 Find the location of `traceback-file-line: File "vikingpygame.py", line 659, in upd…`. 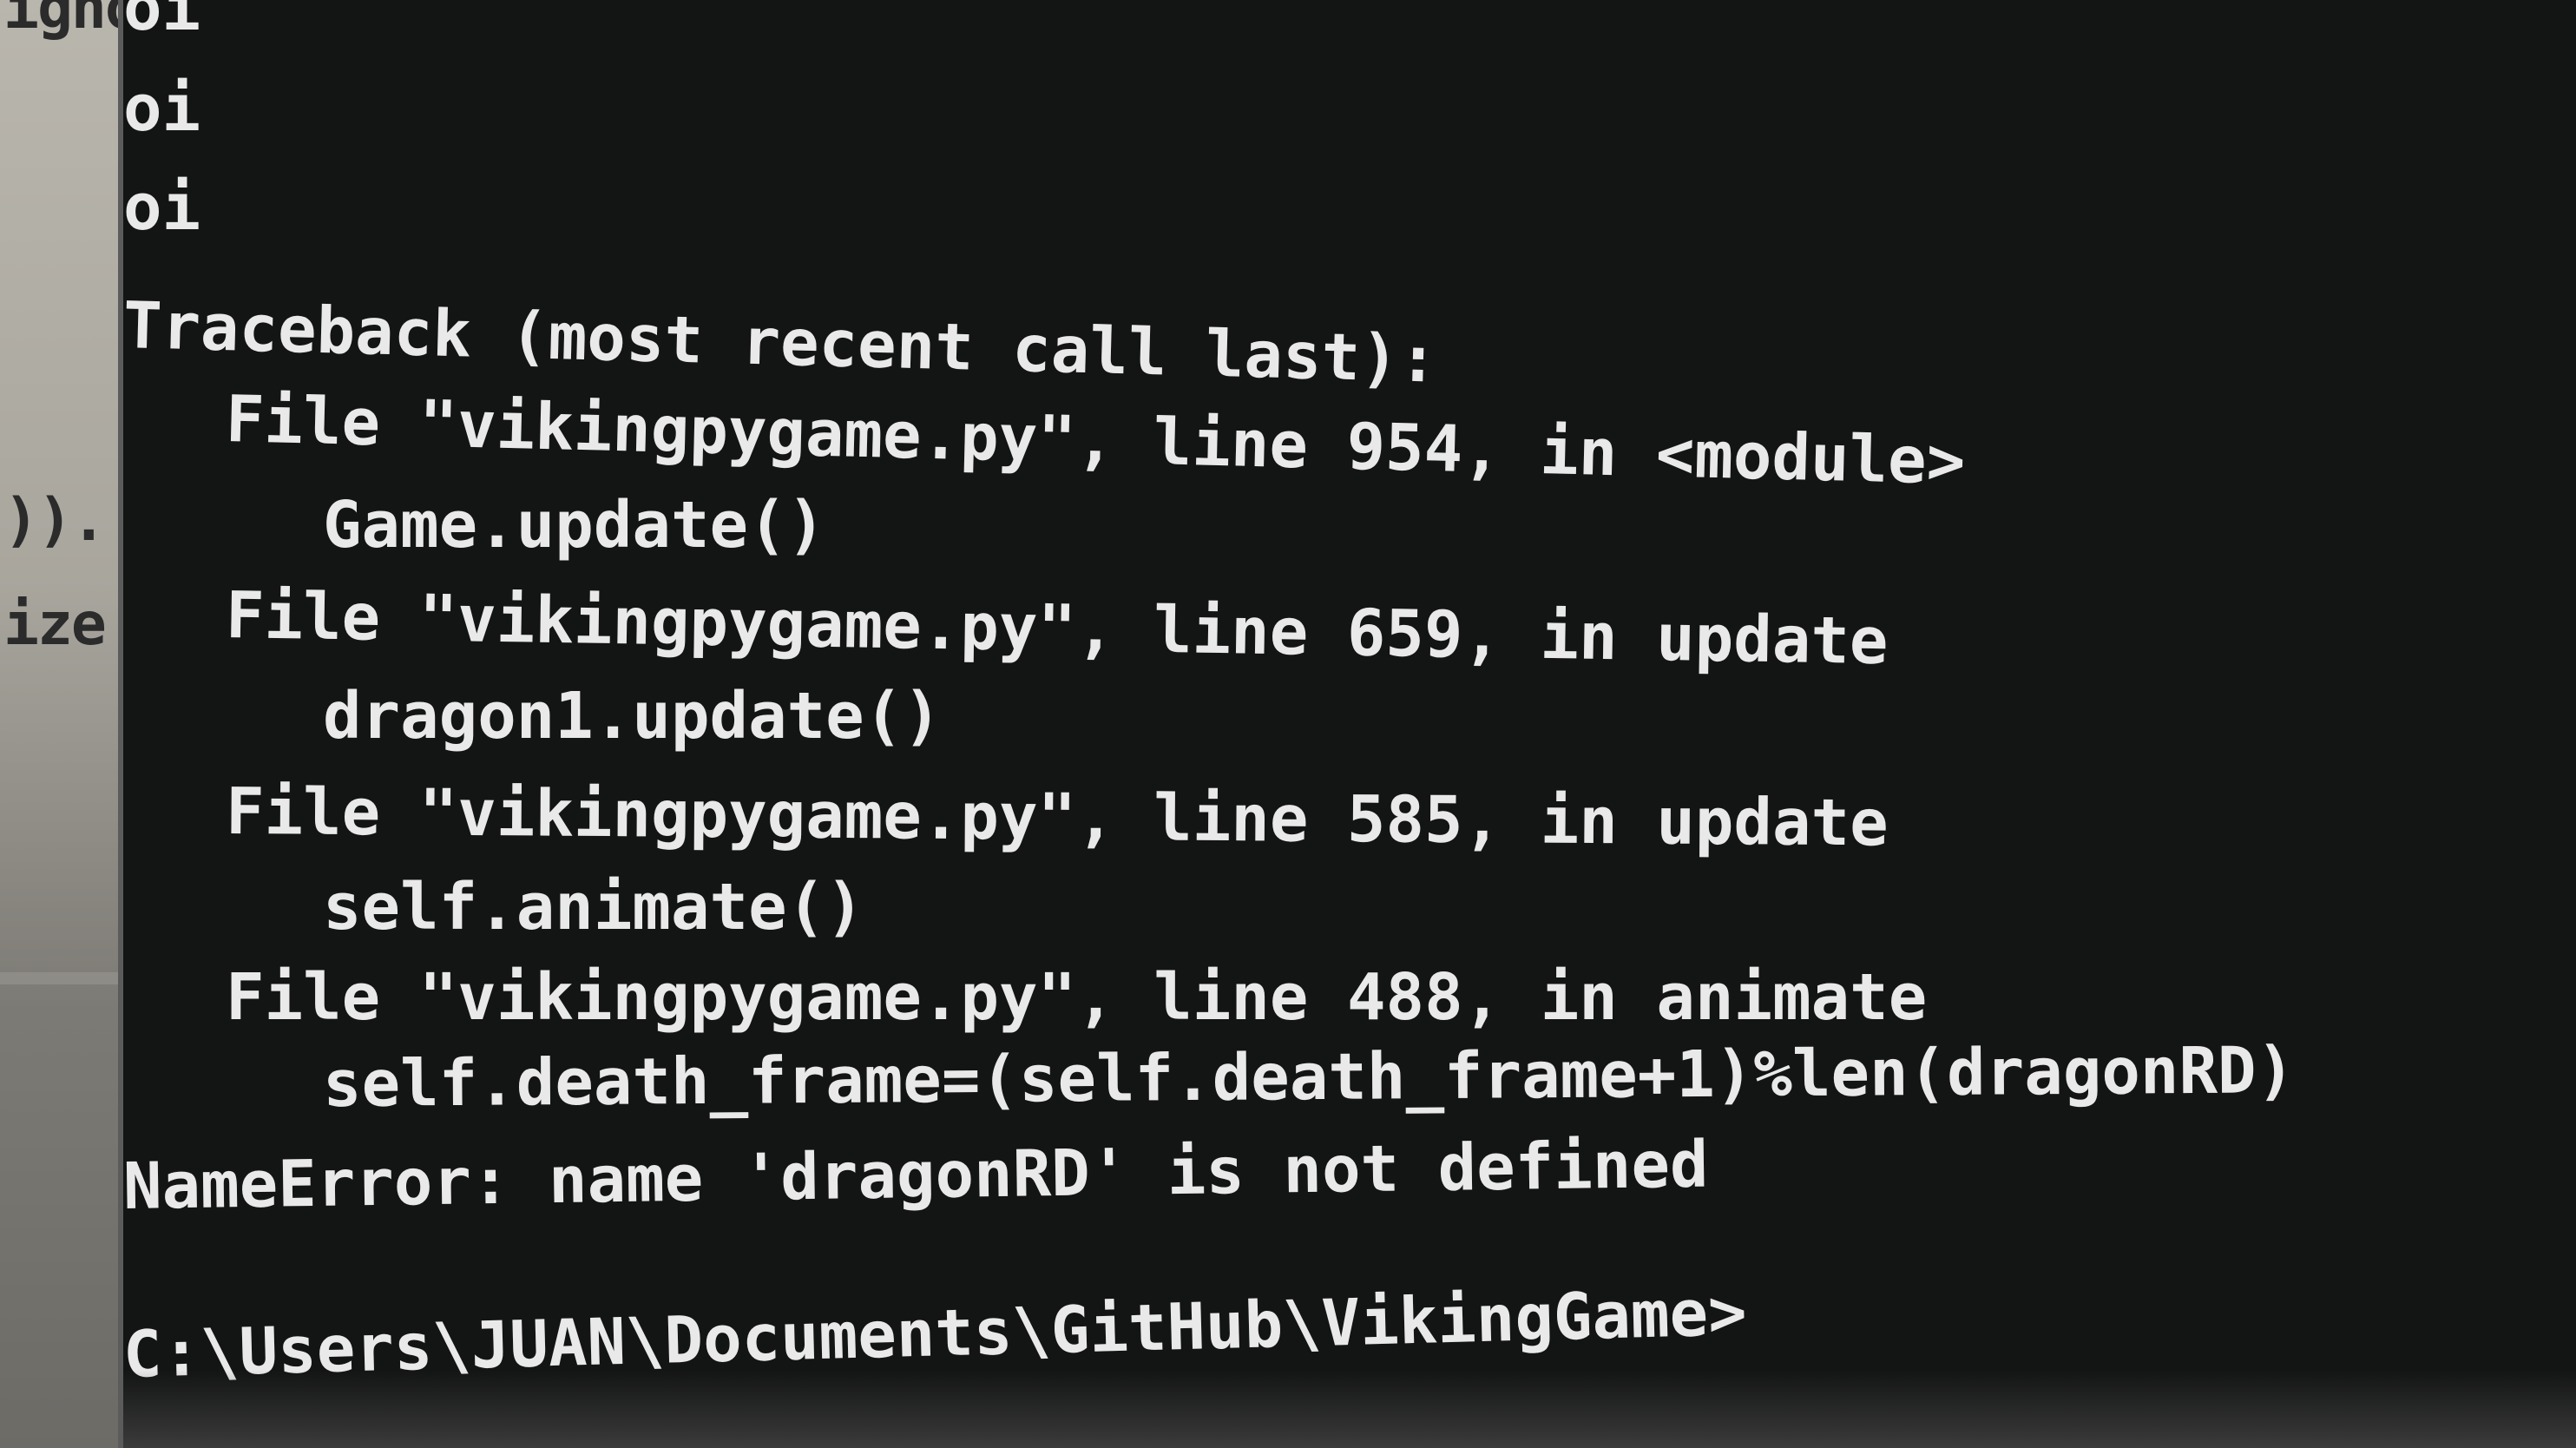

traceback-file-line: File "vikingpygame.py", line 659, in upd… is located at coordinates (1057, 629).